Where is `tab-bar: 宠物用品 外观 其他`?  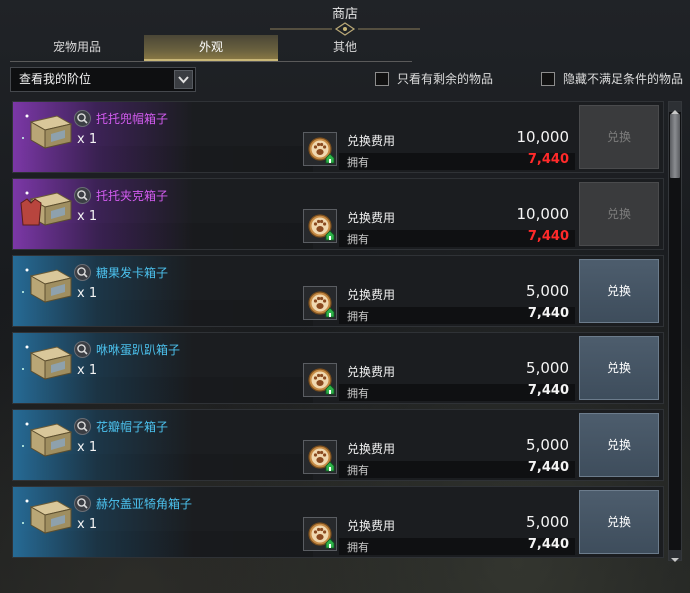
tab-bar: 宠物用品 外观 其他 is located at coordinates (211, 48).